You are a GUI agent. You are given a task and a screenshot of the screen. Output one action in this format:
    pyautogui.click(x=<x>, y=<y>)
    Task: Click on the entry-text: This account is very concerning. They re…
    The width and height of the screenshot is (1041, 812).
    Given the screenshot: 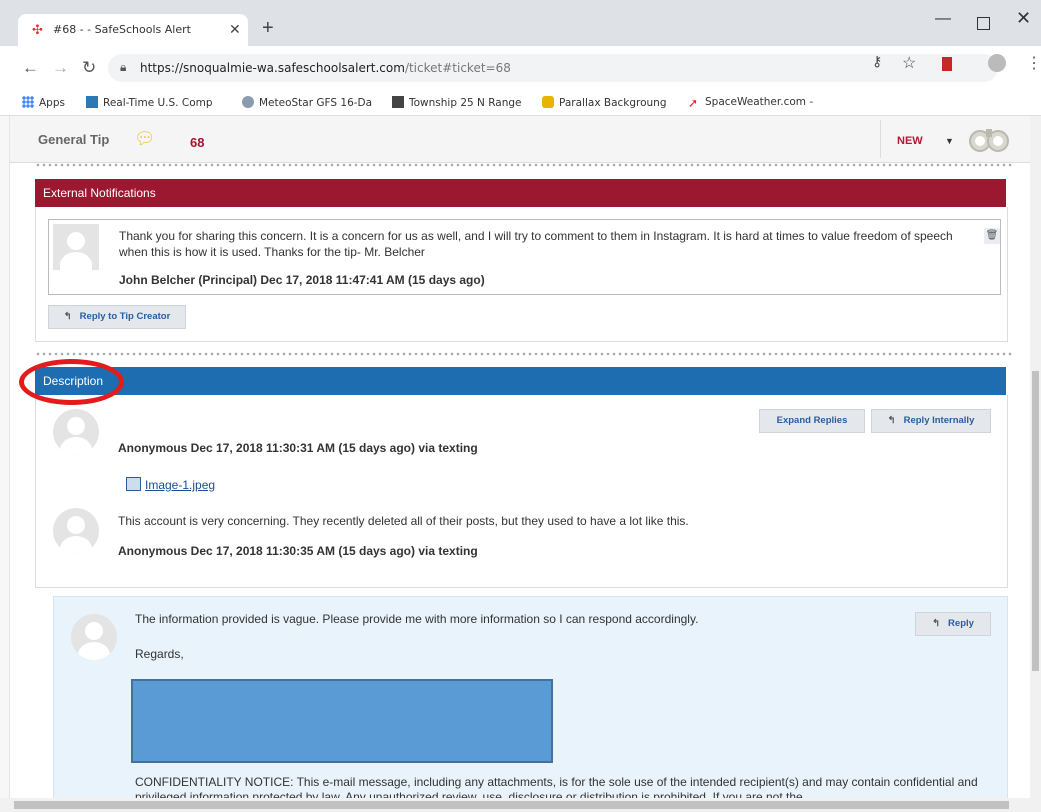 What is the action you would take?
    pyautogui.click(x=403, y=521)
    